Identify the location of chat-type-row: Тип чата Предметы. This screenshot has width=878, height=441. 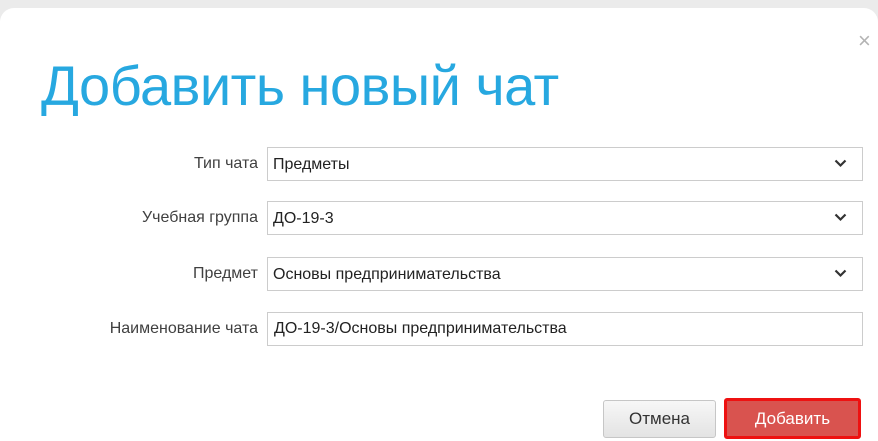
(439, 164).